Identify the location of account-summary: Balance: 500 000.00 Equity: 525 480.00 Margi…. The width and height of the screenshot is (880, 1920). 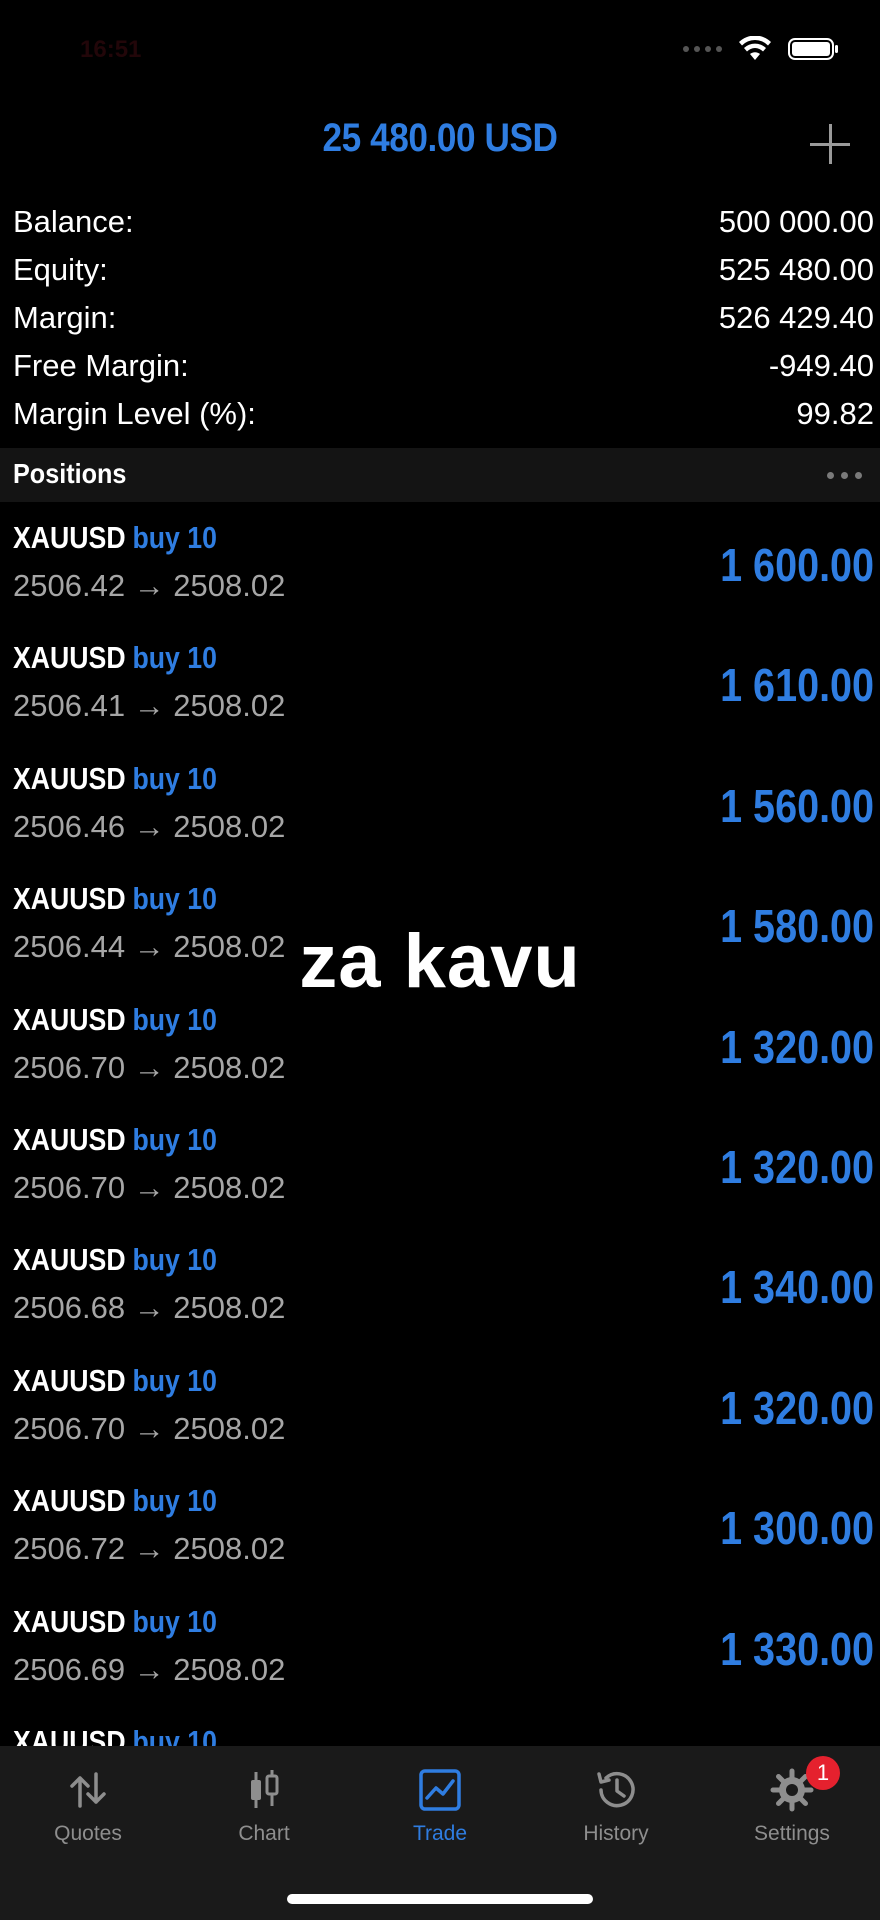
(440, 318).